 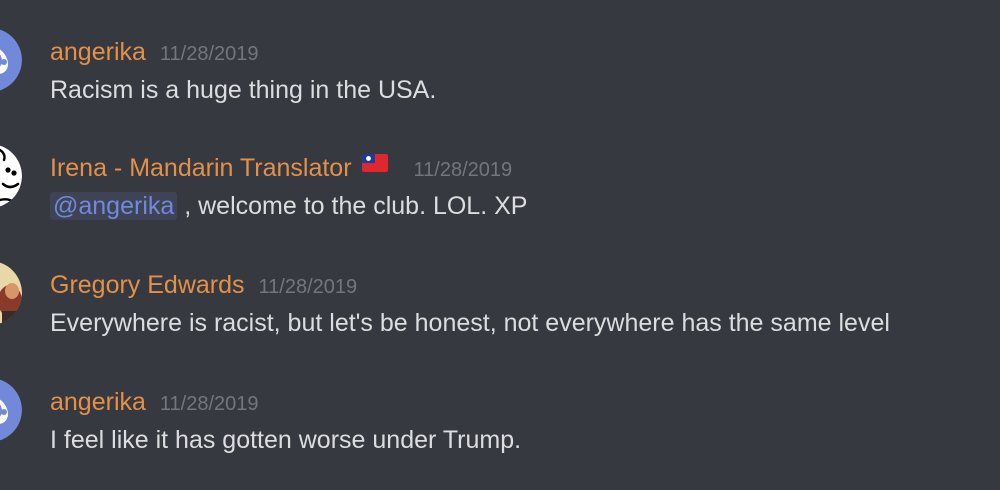 What do you see at coordinates (11, 293) in the screenshot?
I see `user-photo-avatar-icon` at bounding box center [11, 293].